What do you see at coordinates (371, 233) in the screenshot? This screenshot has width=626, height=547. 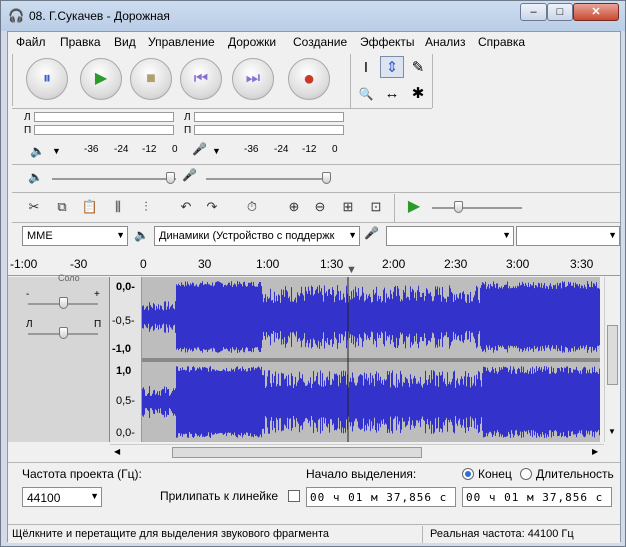 I see `input-device-icon: 🎤` at bounding box center [371, 233].